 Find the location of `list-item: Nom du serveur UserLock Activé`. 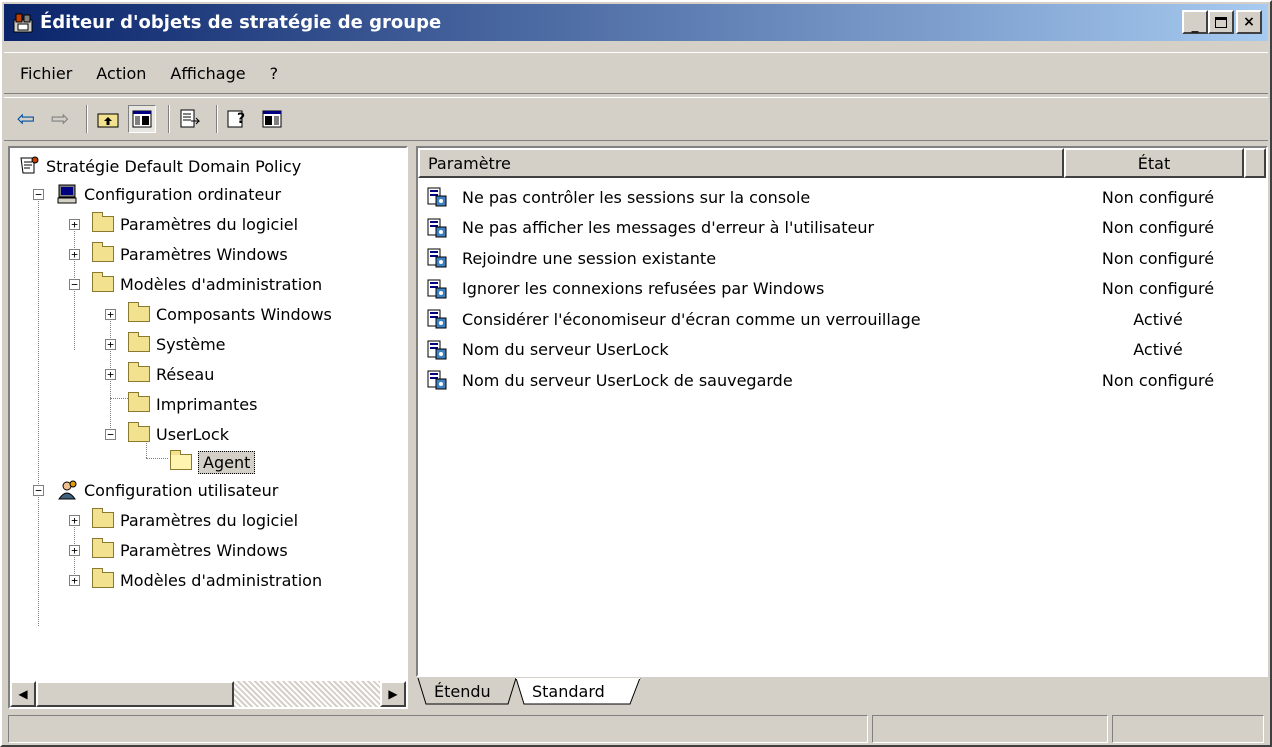

list-item: Nom du serveur UserLock Activé is located at coordinates (842, 350).